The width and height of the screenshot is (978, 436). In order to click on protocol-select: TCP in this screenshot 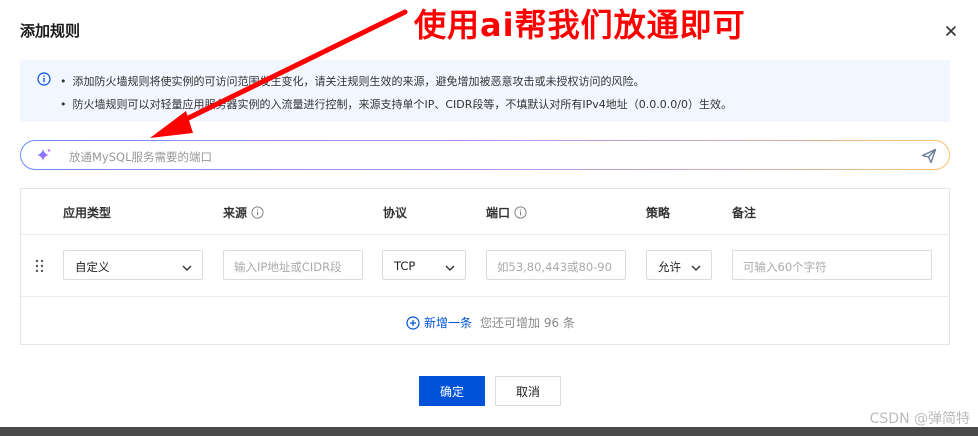, I will do `click(424, 265)`.